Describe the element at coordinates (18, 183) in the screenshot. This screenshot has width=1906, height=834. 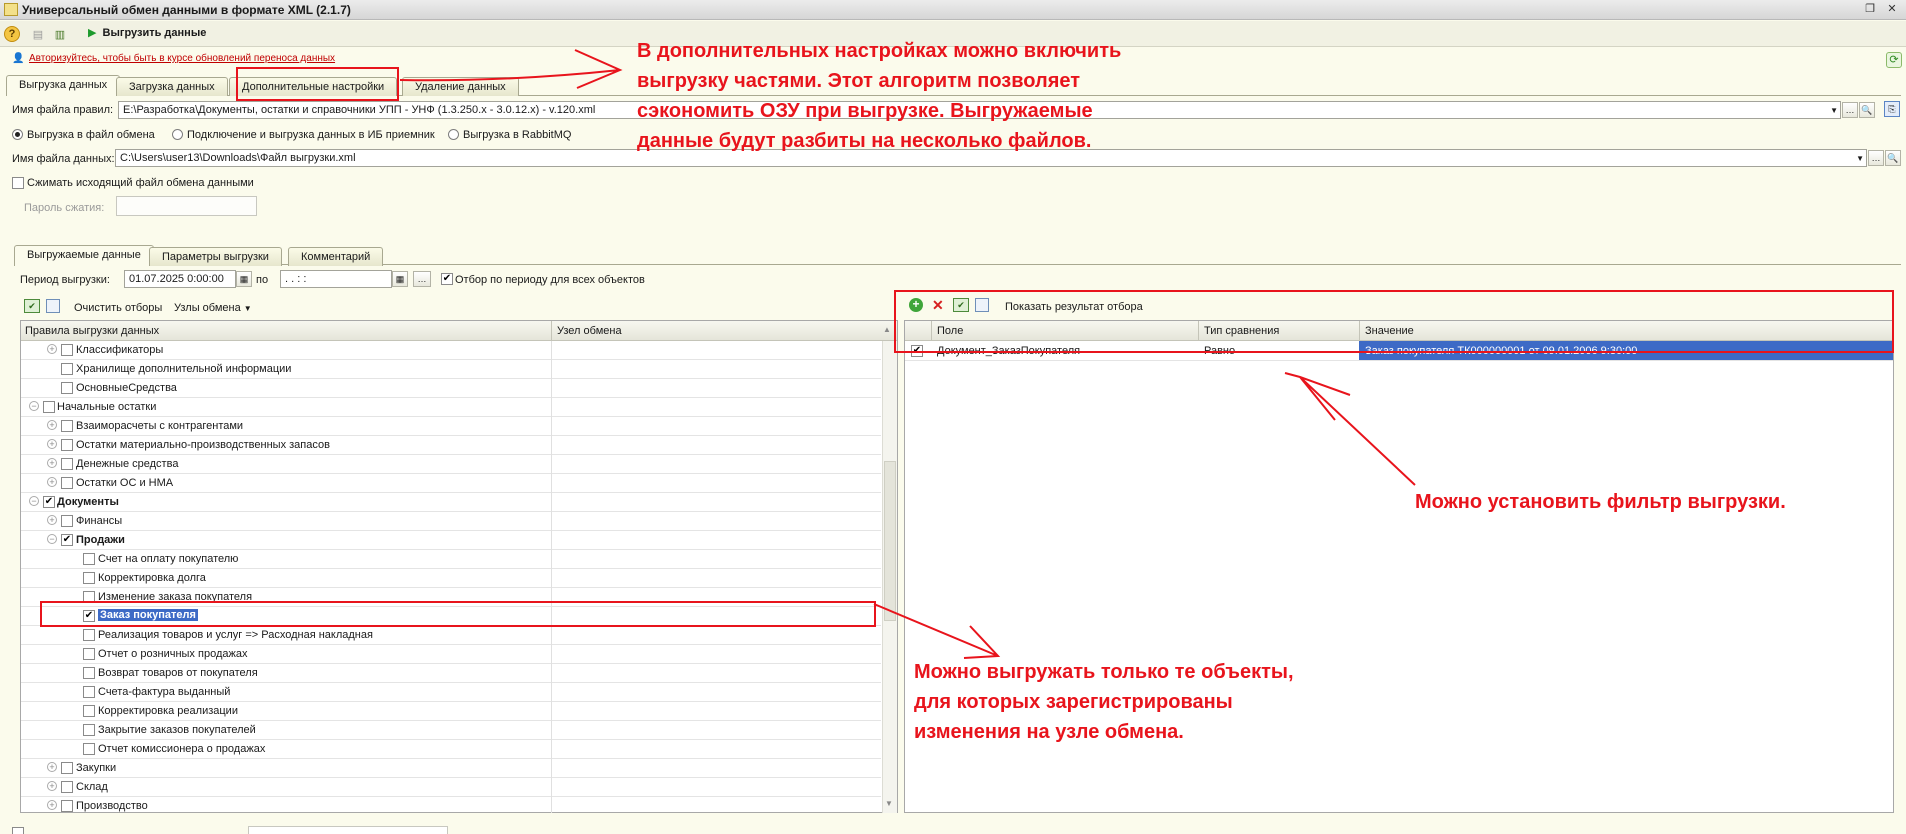
I see `compress-checkbox` at that location.